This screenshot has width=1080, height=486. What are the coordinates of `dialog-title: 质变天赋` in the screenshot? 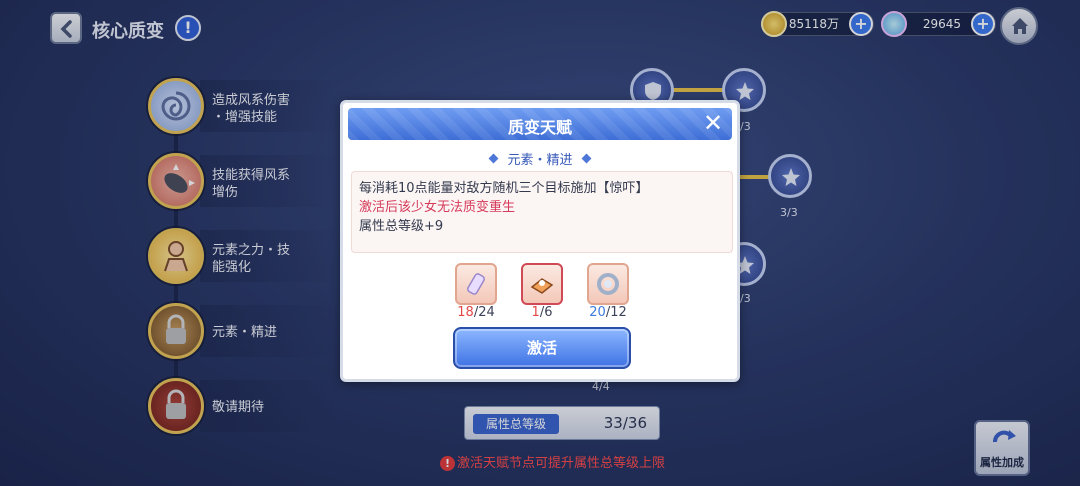 It's located at (539, 127).